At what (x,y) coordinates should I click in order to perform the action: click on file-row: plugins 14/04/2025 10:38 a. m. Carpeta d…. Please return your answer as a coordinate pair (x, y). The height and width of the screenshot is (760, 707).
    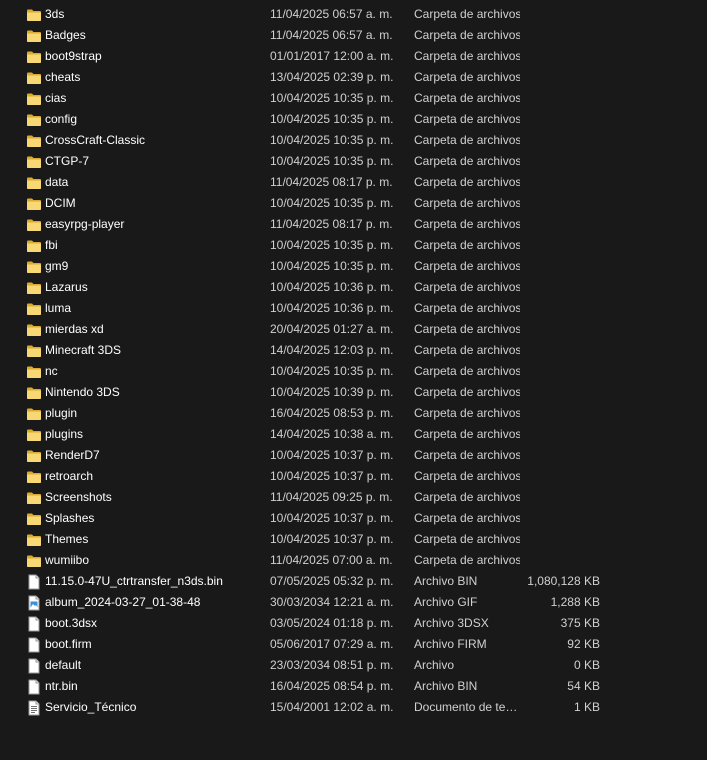
    Looking at the image, I should click on (353, 434).